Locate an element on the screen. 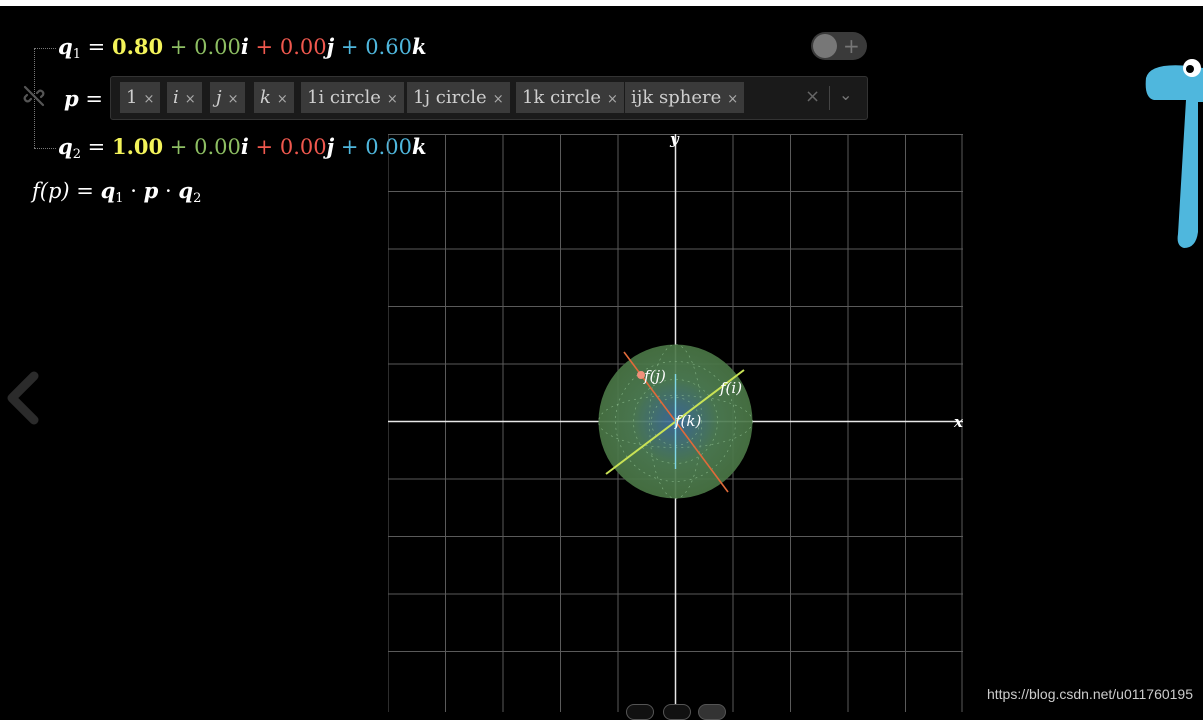 The image size is (1203, 720). mascot-icon is located at coordinates (1174, 153).